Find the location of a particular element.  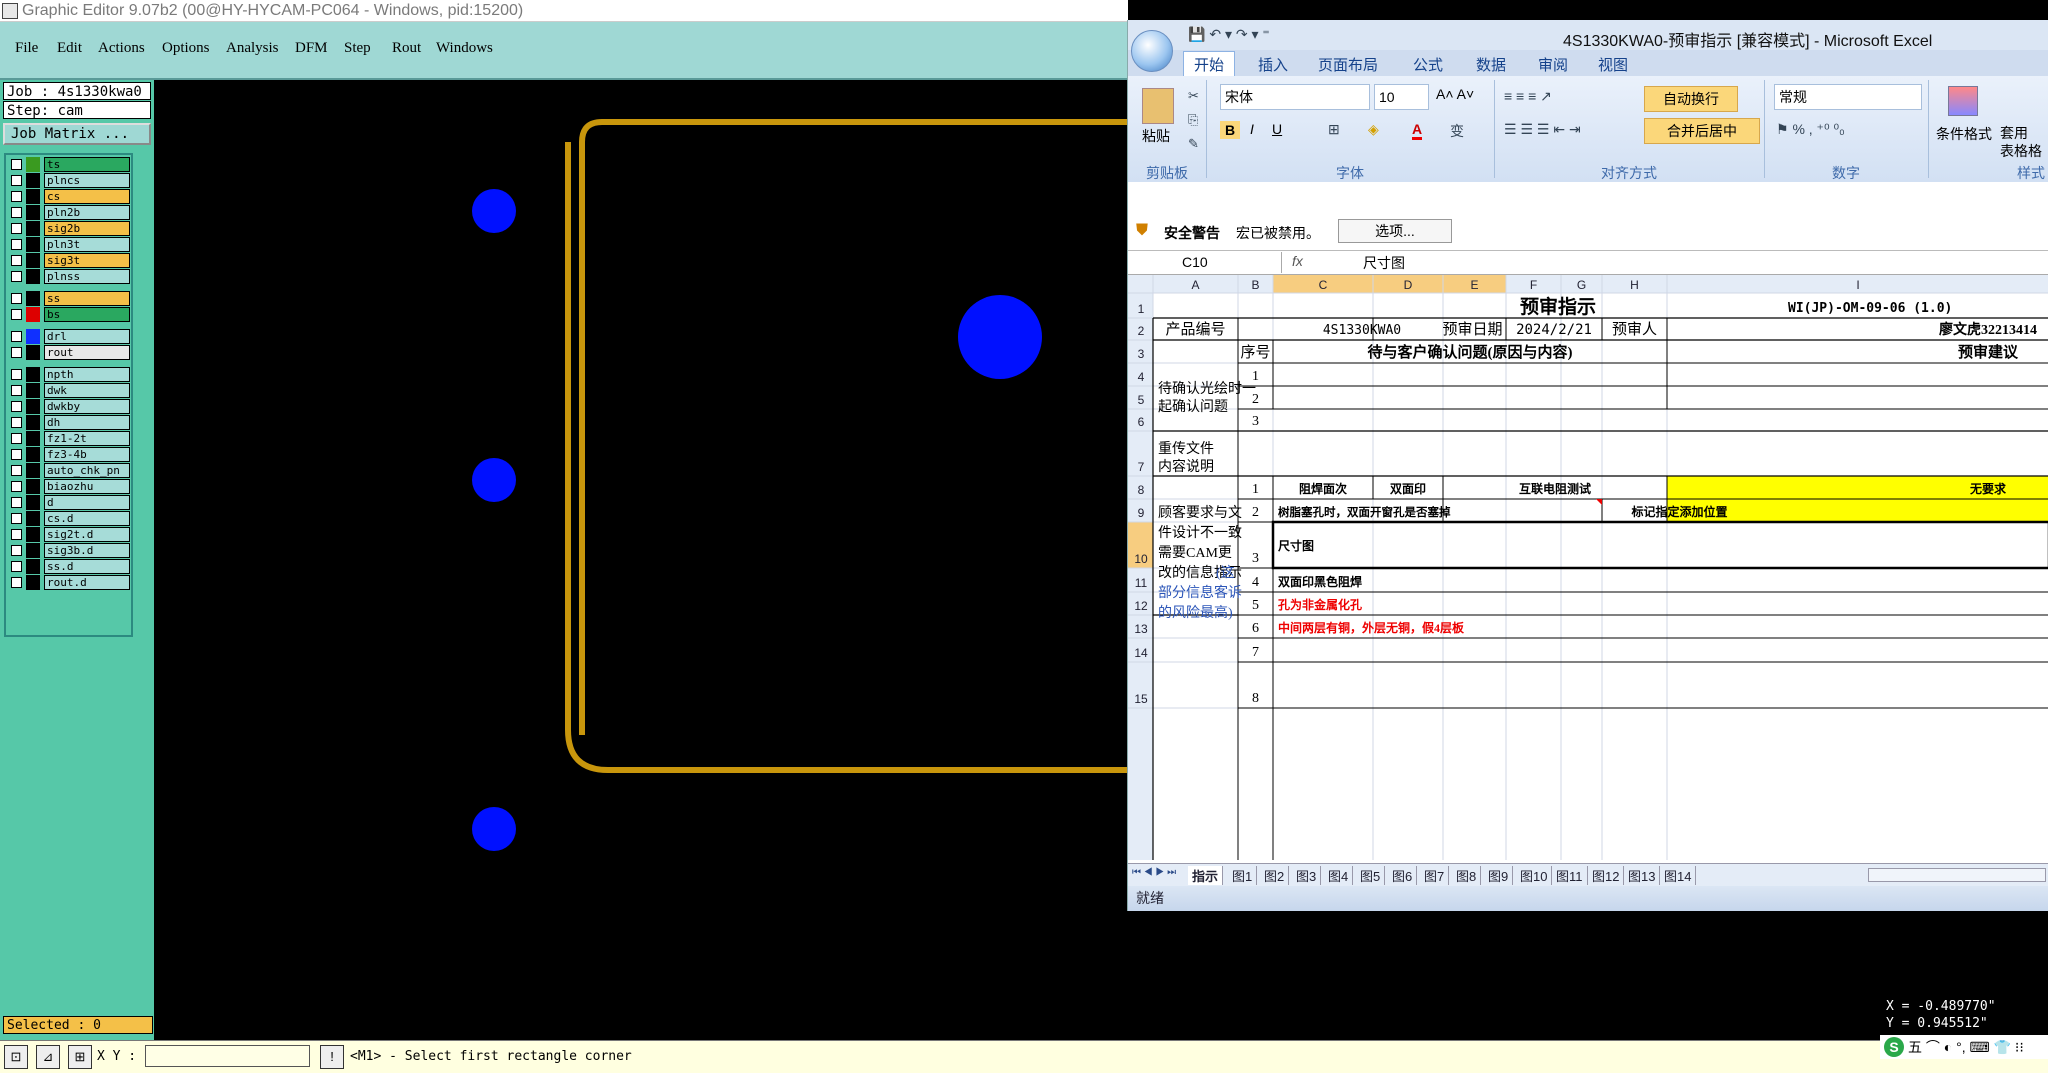

layer-row-npth: npth is located at coordinates (69, 374).